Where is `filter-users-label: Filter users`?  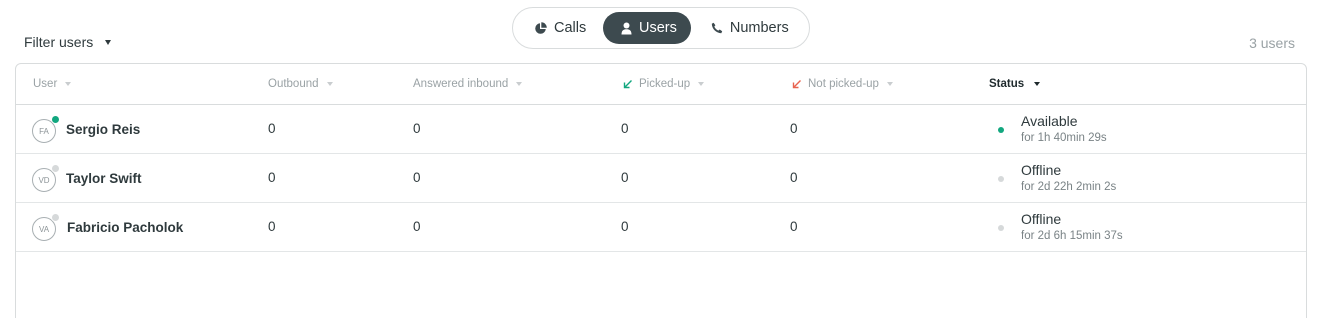
filter-users-label: Filter users is located at coordinates (59, 42).